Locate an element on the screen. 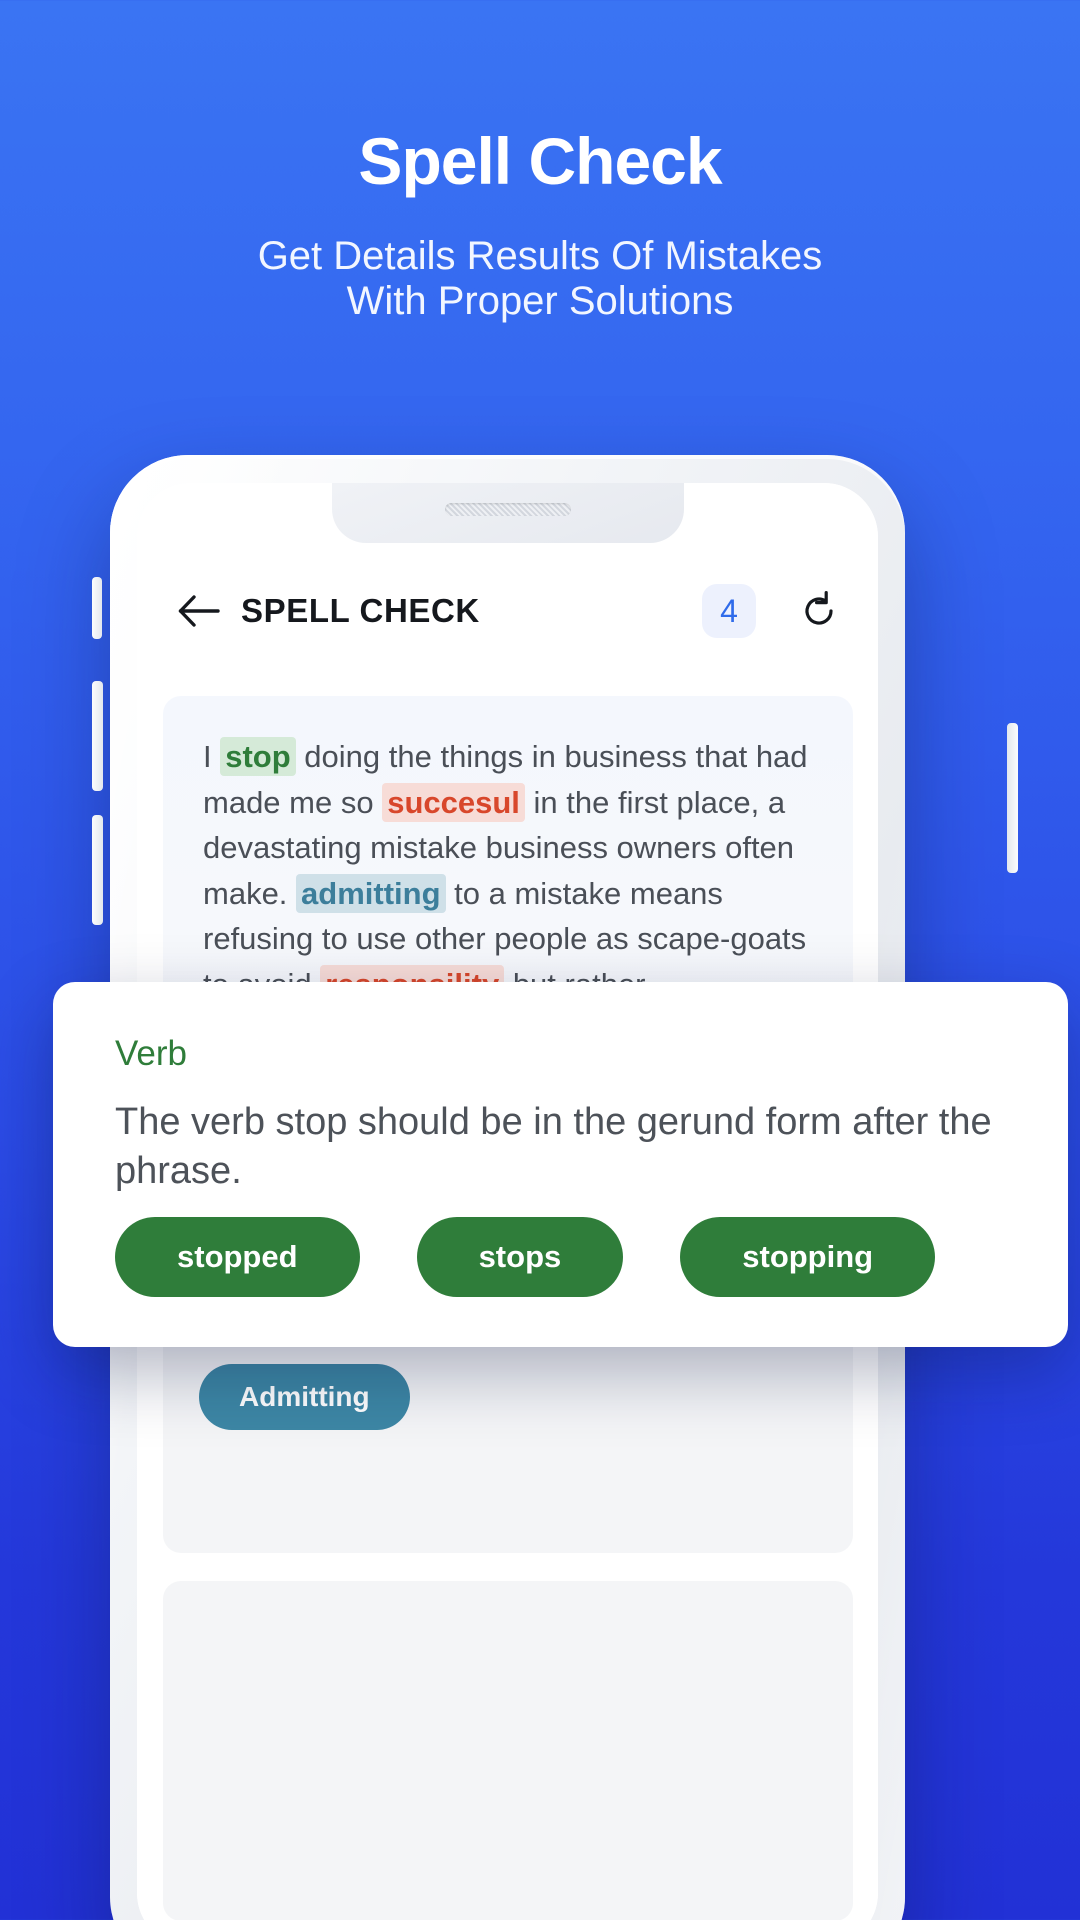 The image size is (1080, 1920). refresh-icon is located at coordinates (819, 608).